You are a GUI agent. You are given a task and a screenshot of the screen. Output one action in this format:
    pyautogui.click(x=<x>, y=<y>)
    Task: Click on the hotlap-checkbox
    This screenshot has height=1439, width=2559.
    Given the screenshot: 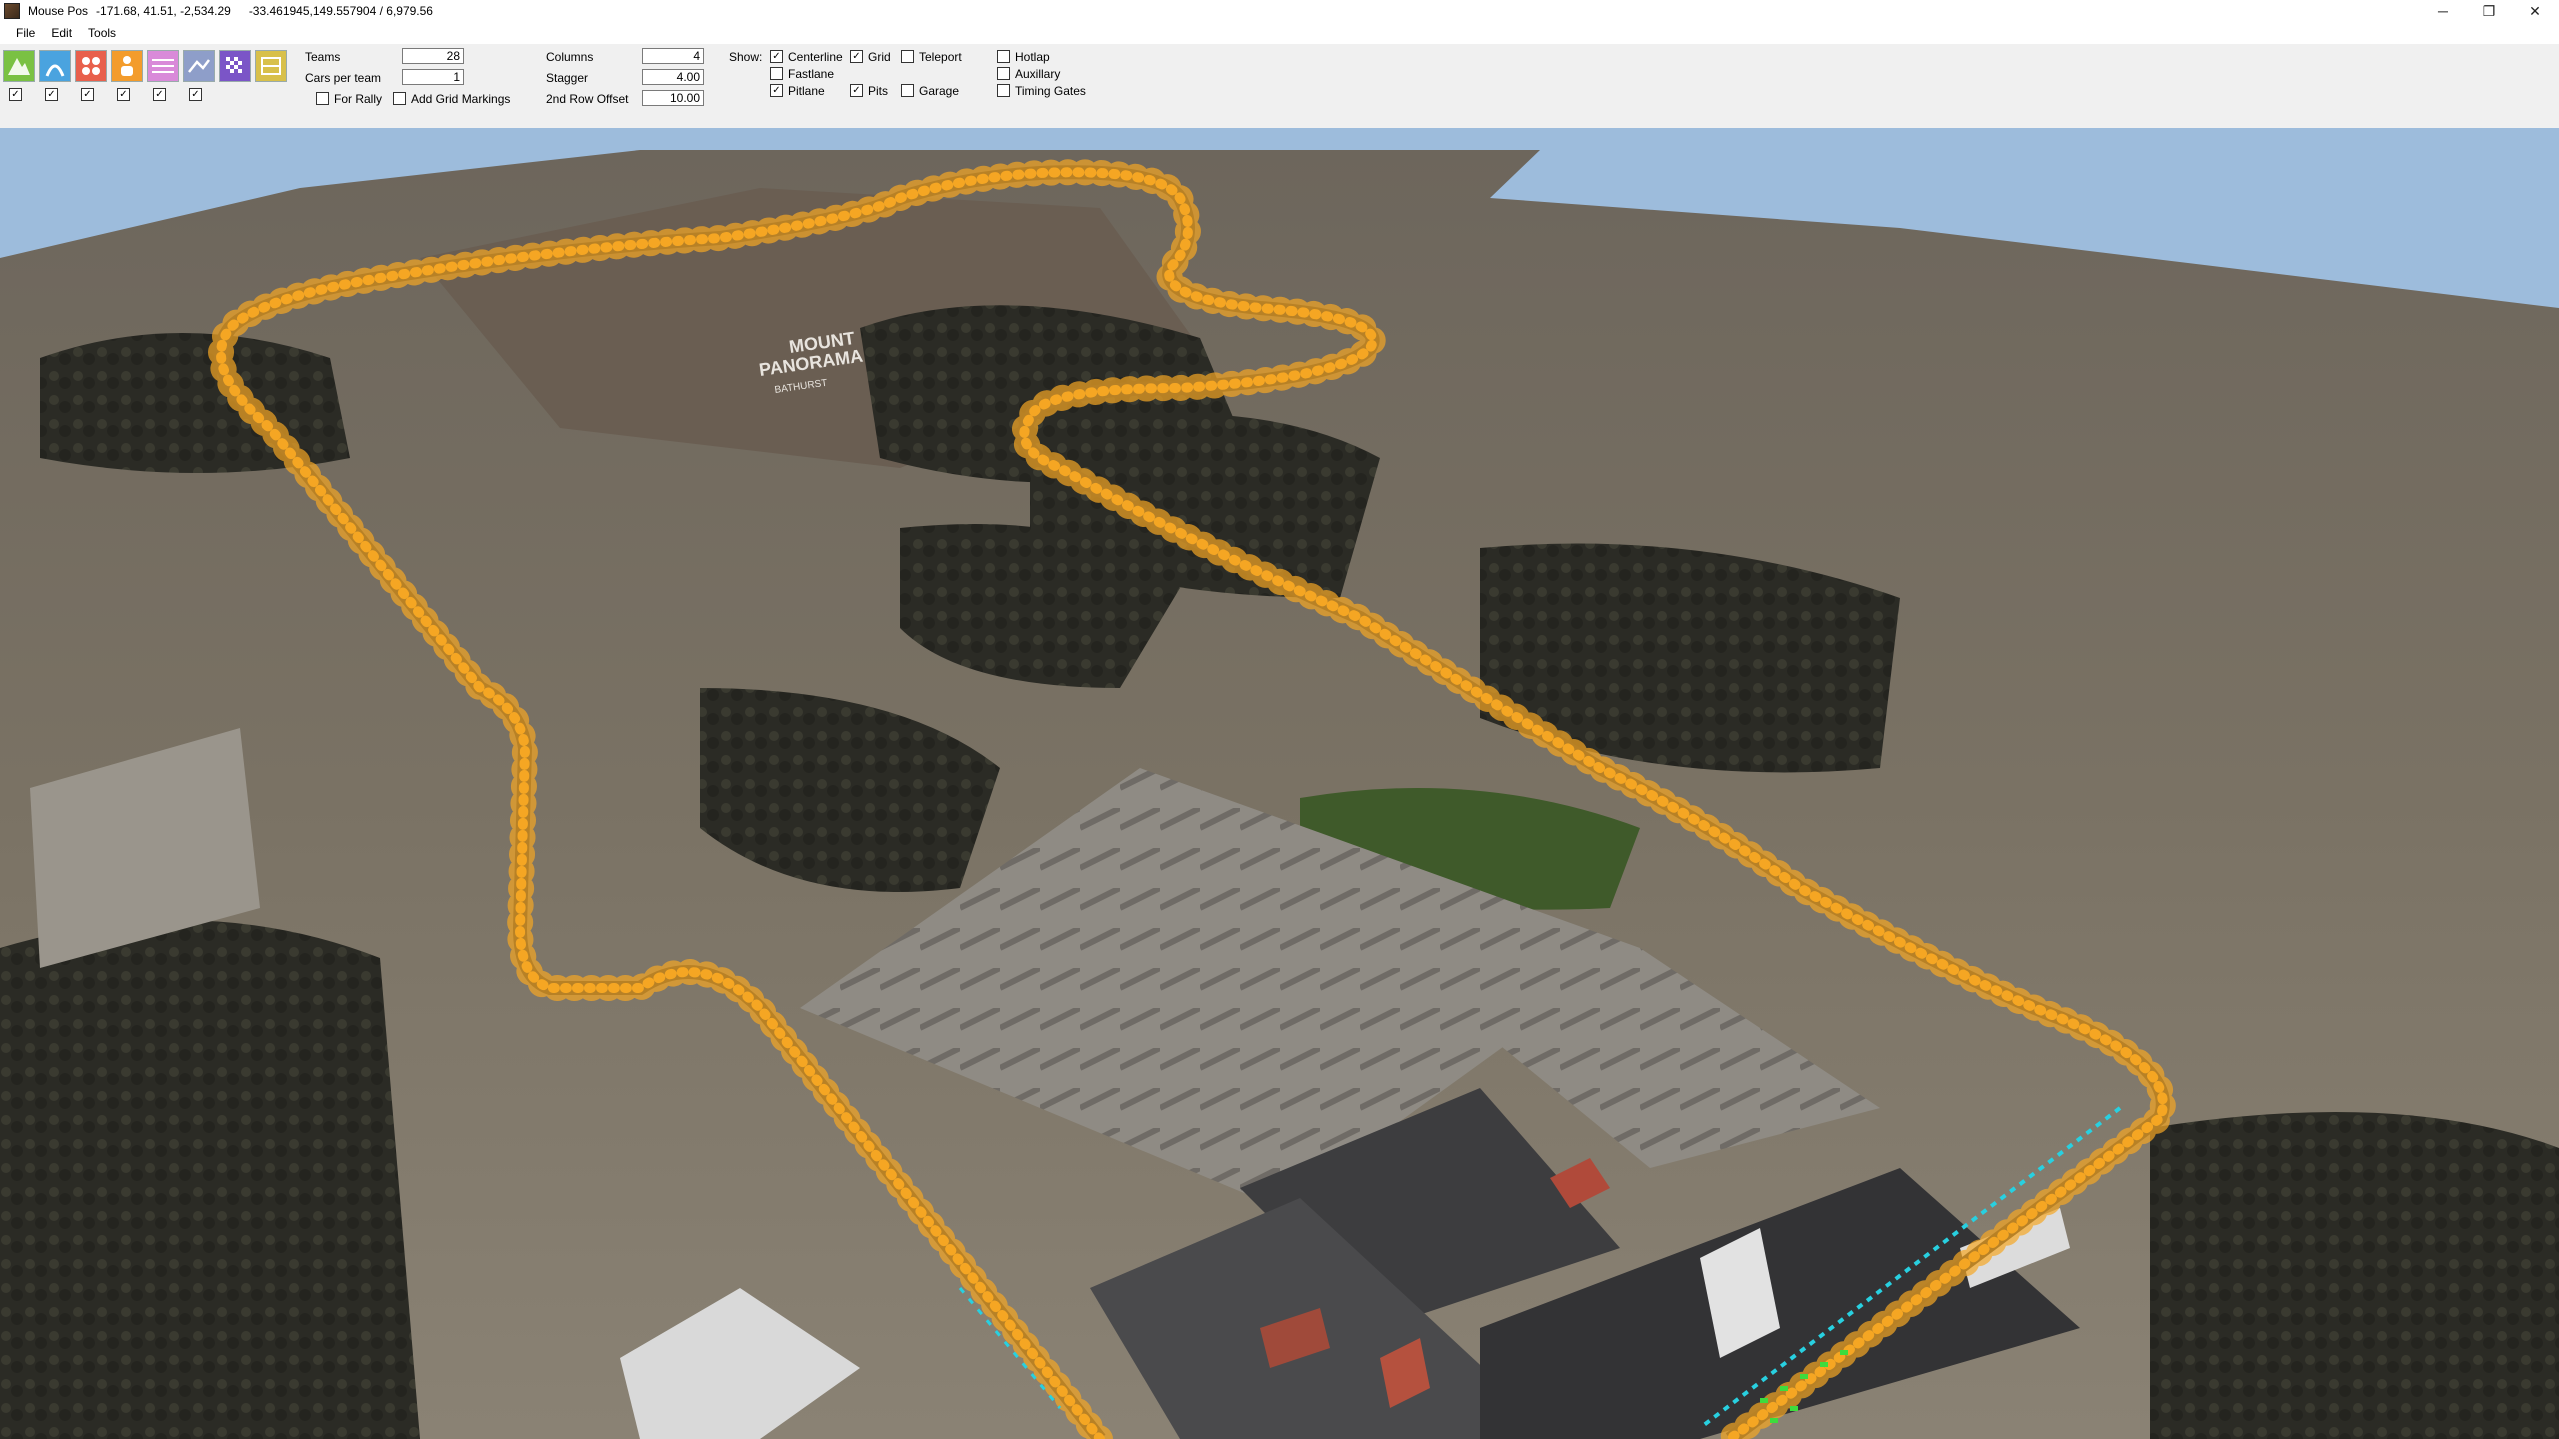 What is the action you would take?
    pyautogui.click(x=1003, y=56)
    